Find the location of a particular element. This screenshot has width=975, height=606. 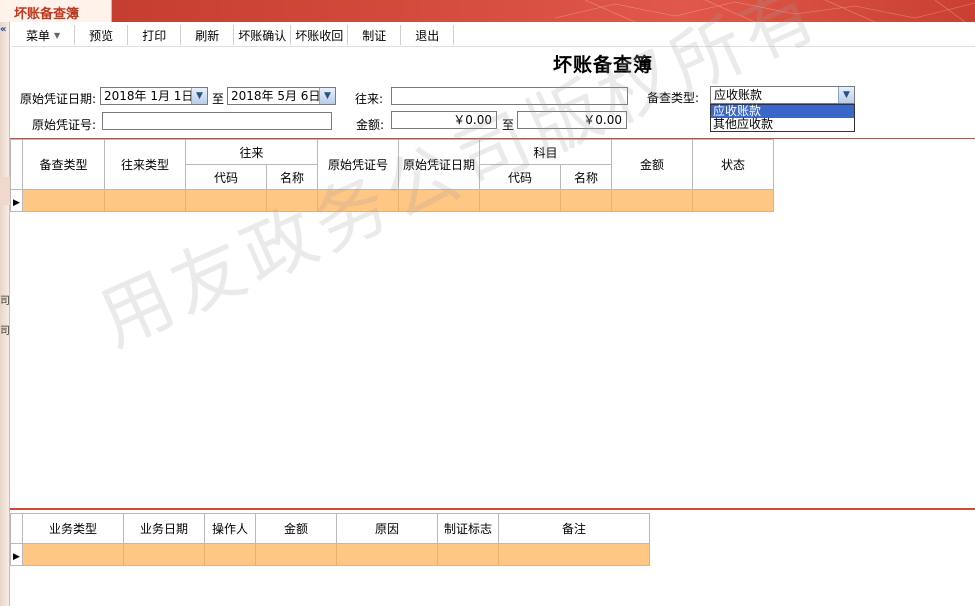

recover-bad-debt-label: 坏账收回 is located at coordinates (319, 35).